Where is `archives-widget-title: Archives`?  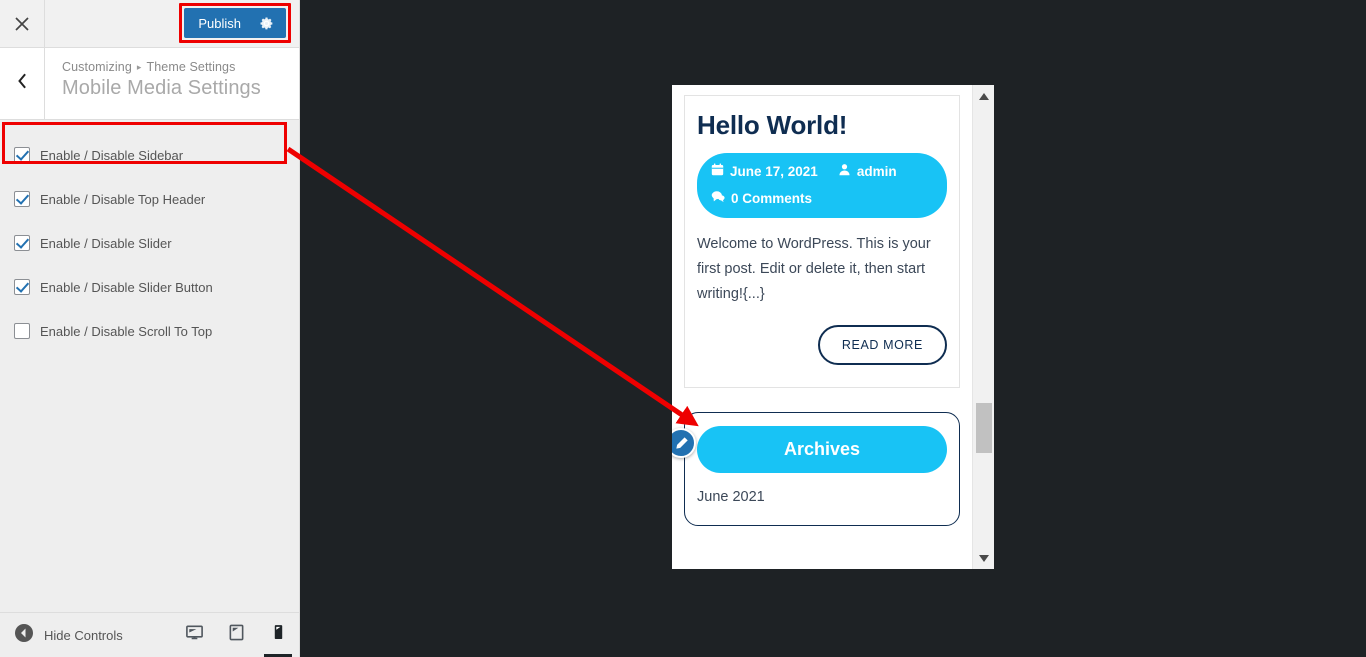
archives-widget-title: Archives is located at coordinates (822, 449).